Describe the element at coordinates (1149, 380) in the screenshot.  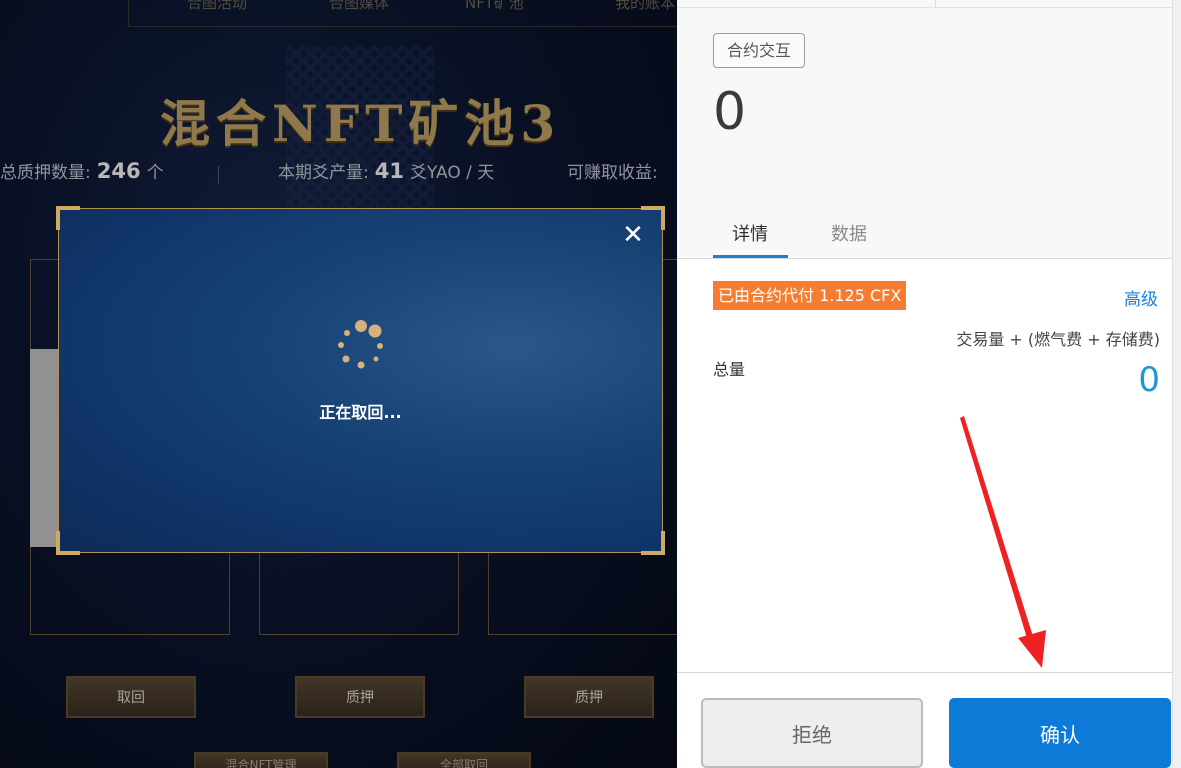
I see `total-value: 0` at that location.